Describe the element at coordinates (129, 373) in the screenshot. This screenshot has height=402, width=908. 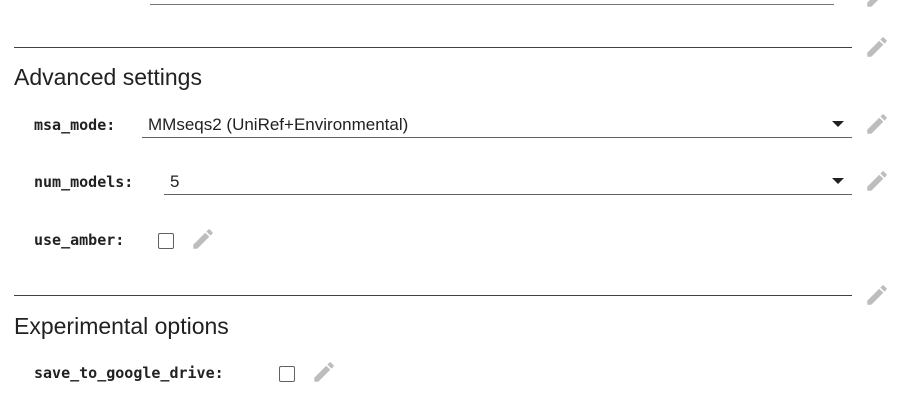
I see `save-to-google-drive-label: save_to_google_drive:` at that location.